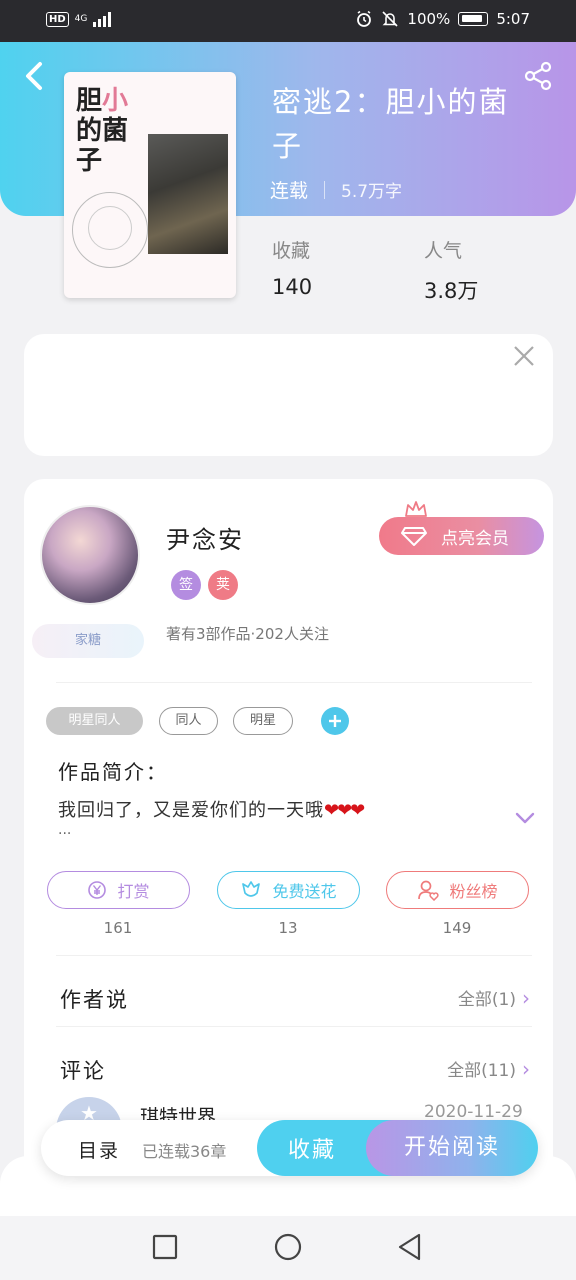  What do you see at coordinates (94, 1000) in the screenshot?
I see `author-says-title: 作者说` at bounding box center [94, 1000].